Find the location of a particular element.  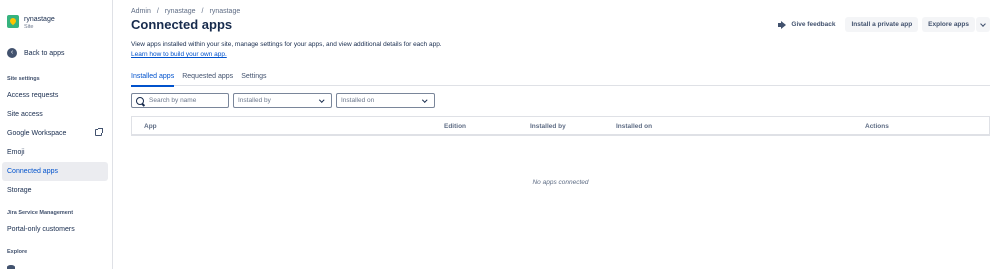

install-private-app-label: Install a private app is located at coordinates (882, 24).